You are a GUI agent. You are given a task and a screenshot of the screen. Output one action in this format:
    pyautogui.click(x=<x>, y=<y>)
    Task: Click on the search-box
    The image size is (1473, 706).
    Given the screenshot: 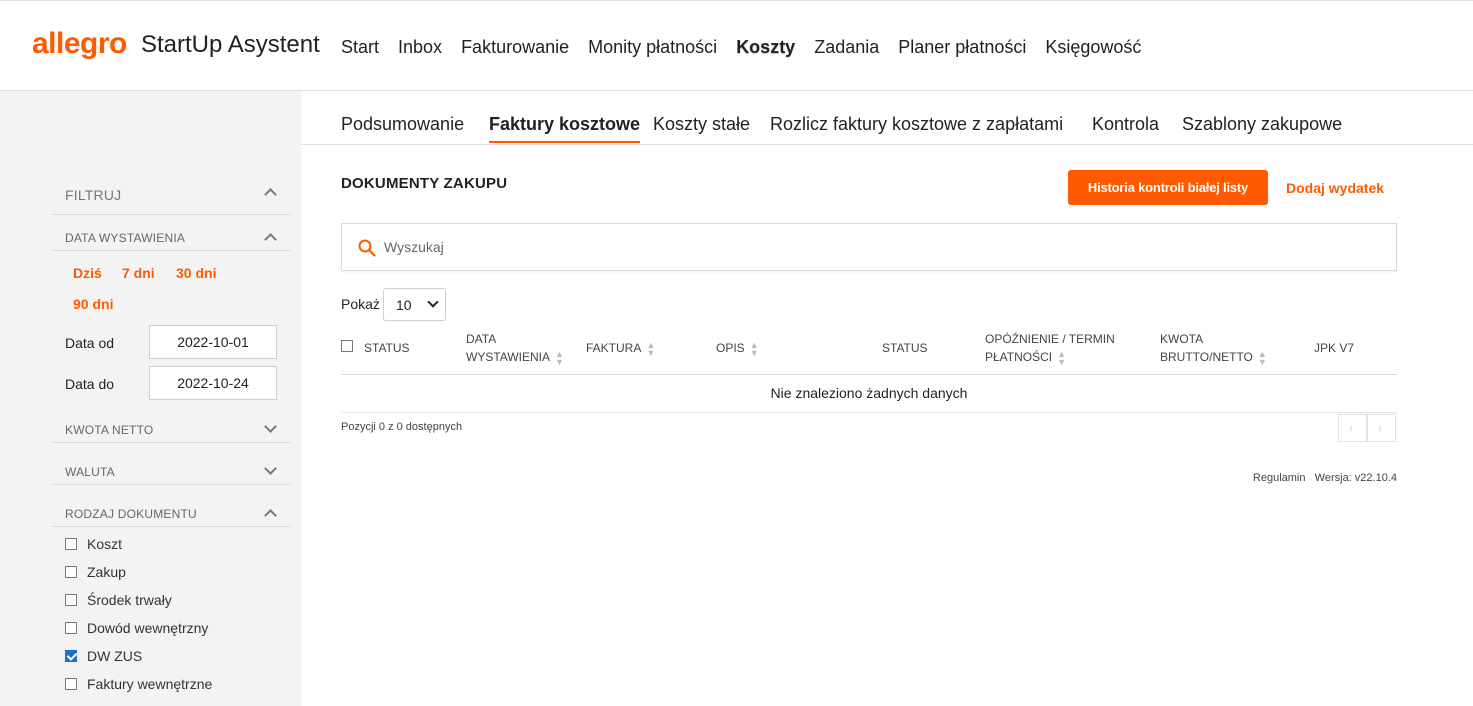 What is the action you would take?
    pyautogui.click(x=869, y=247)
    